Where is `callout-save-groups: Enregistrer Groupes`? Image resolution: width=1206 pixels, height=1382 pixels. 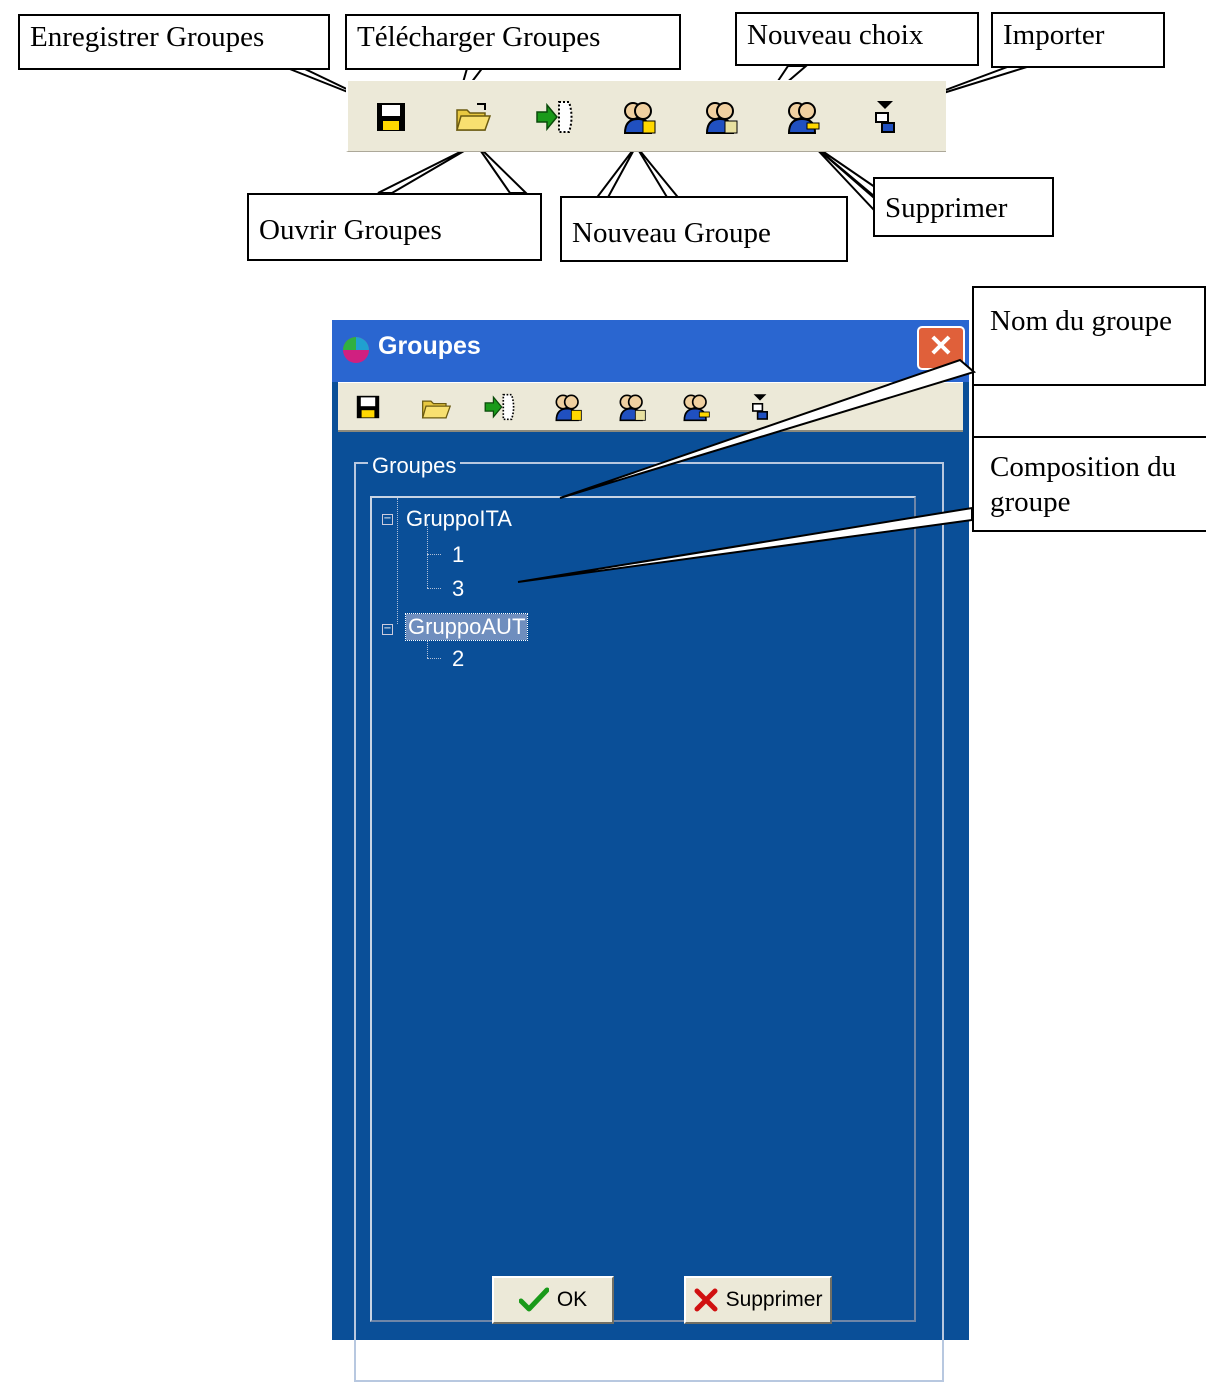 callout-save-groups: Enregistrer Groupes is located at coordinates (174, 42).